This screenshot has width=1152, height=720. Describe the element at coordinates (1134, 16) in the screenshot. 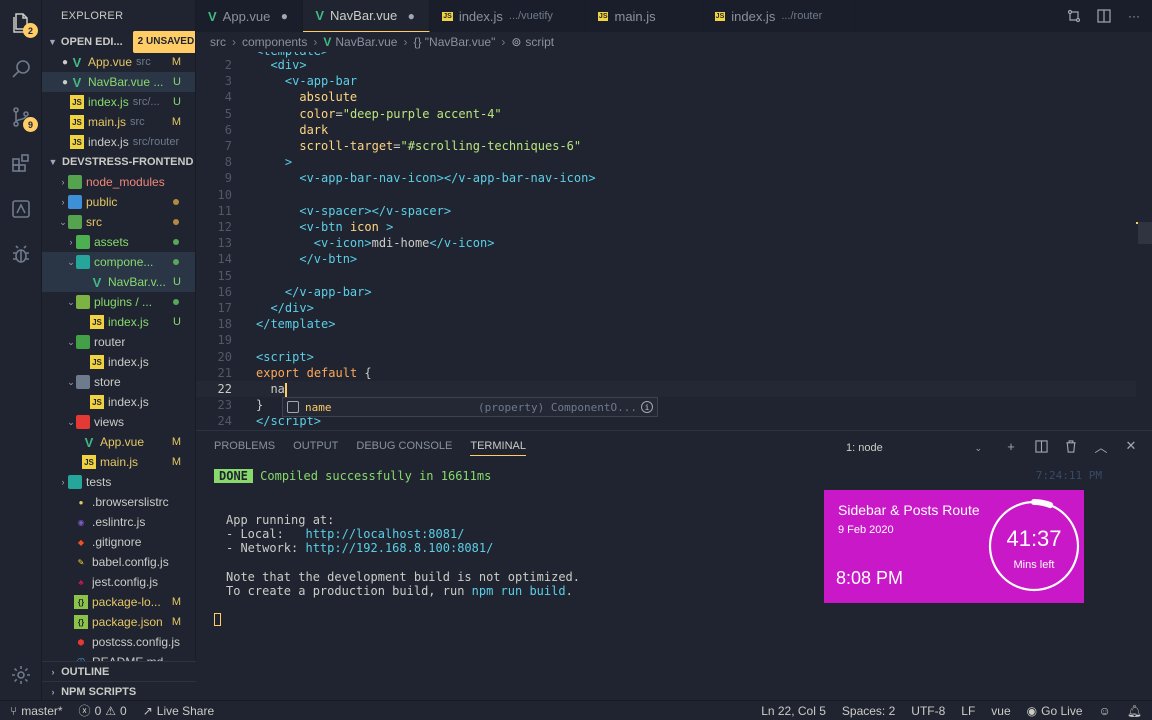

I see `more-actions-icon: ···` at that location.